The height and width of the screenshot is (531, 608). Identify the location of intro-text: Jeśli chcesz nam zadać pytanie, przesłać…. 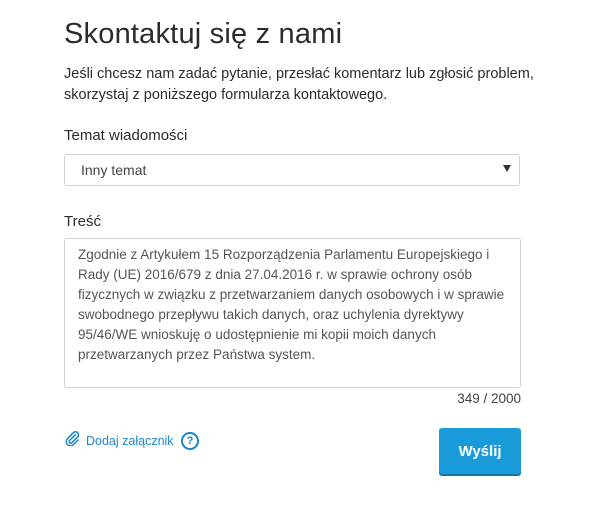
(299, 84).